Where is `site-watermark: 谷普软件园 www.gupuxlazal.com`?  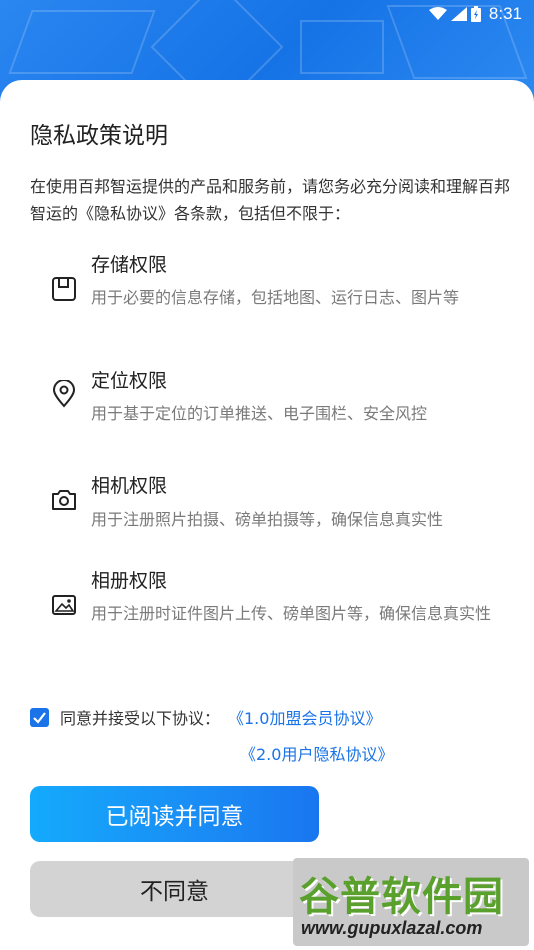 site-watermark: 谷普软件园 www.gupuxlazal.com is located at coordinates (411, 902).